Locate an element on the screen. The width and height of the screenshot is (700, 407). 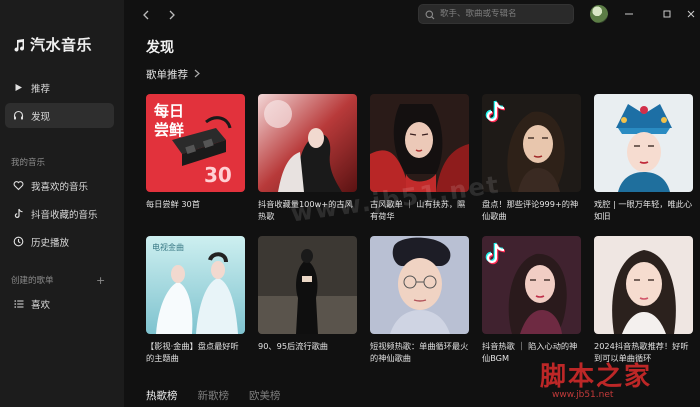
search-input is located at coordinates (505, 14).